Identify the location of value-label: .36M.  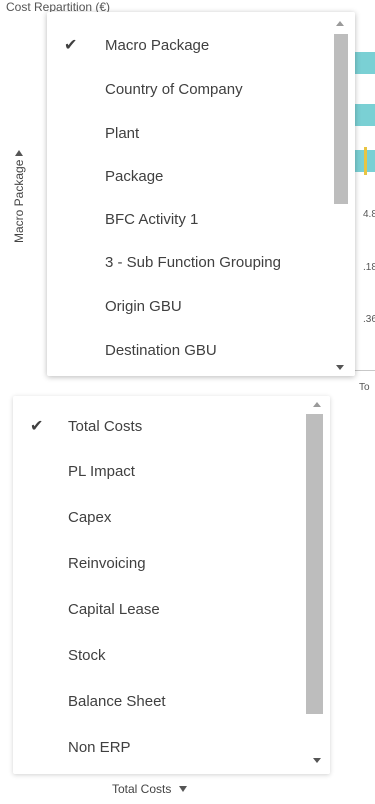
(369, 319).